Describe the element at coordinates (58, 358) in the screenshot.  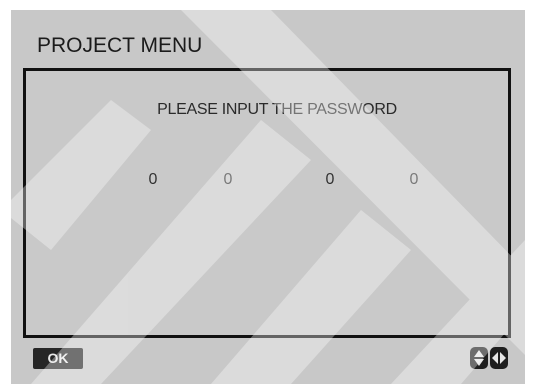
I see `ok-button: OK` at that location.